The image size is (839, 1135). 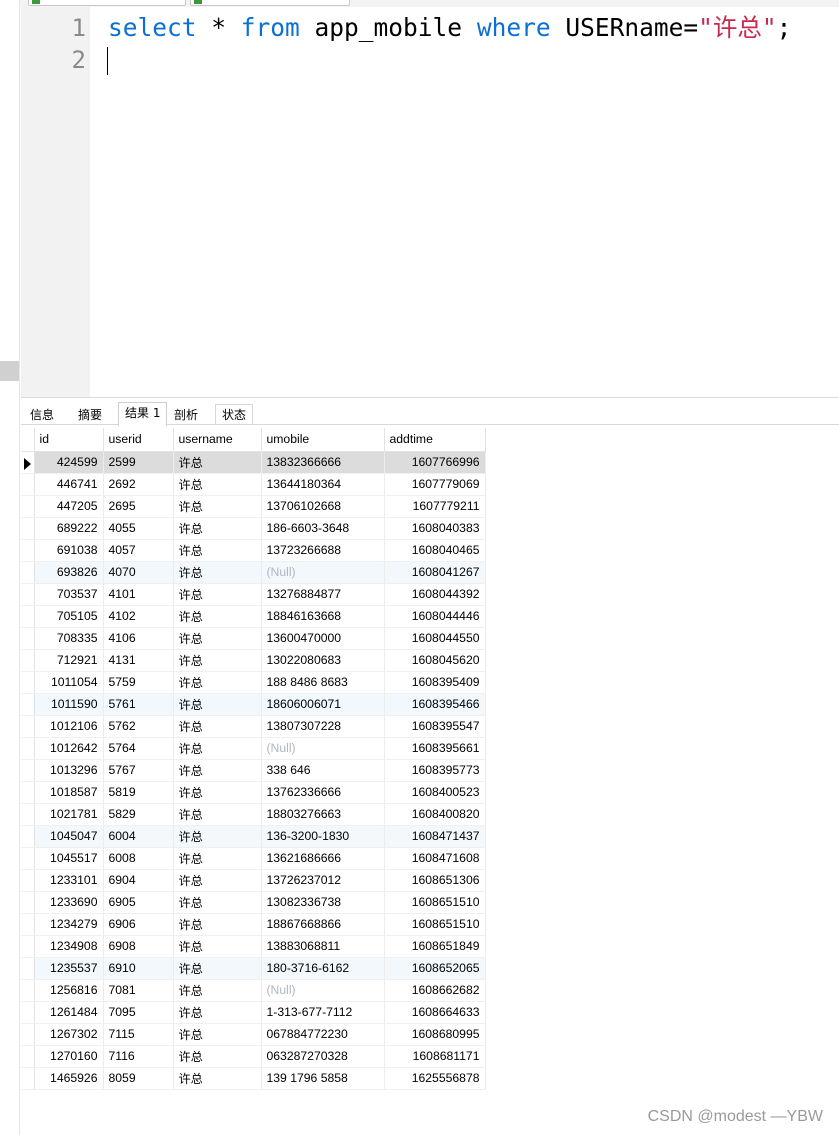 I want to click on table-row: 689222 4055 许总 186-6603-3648 1608040383, so click(x=253, y=528).